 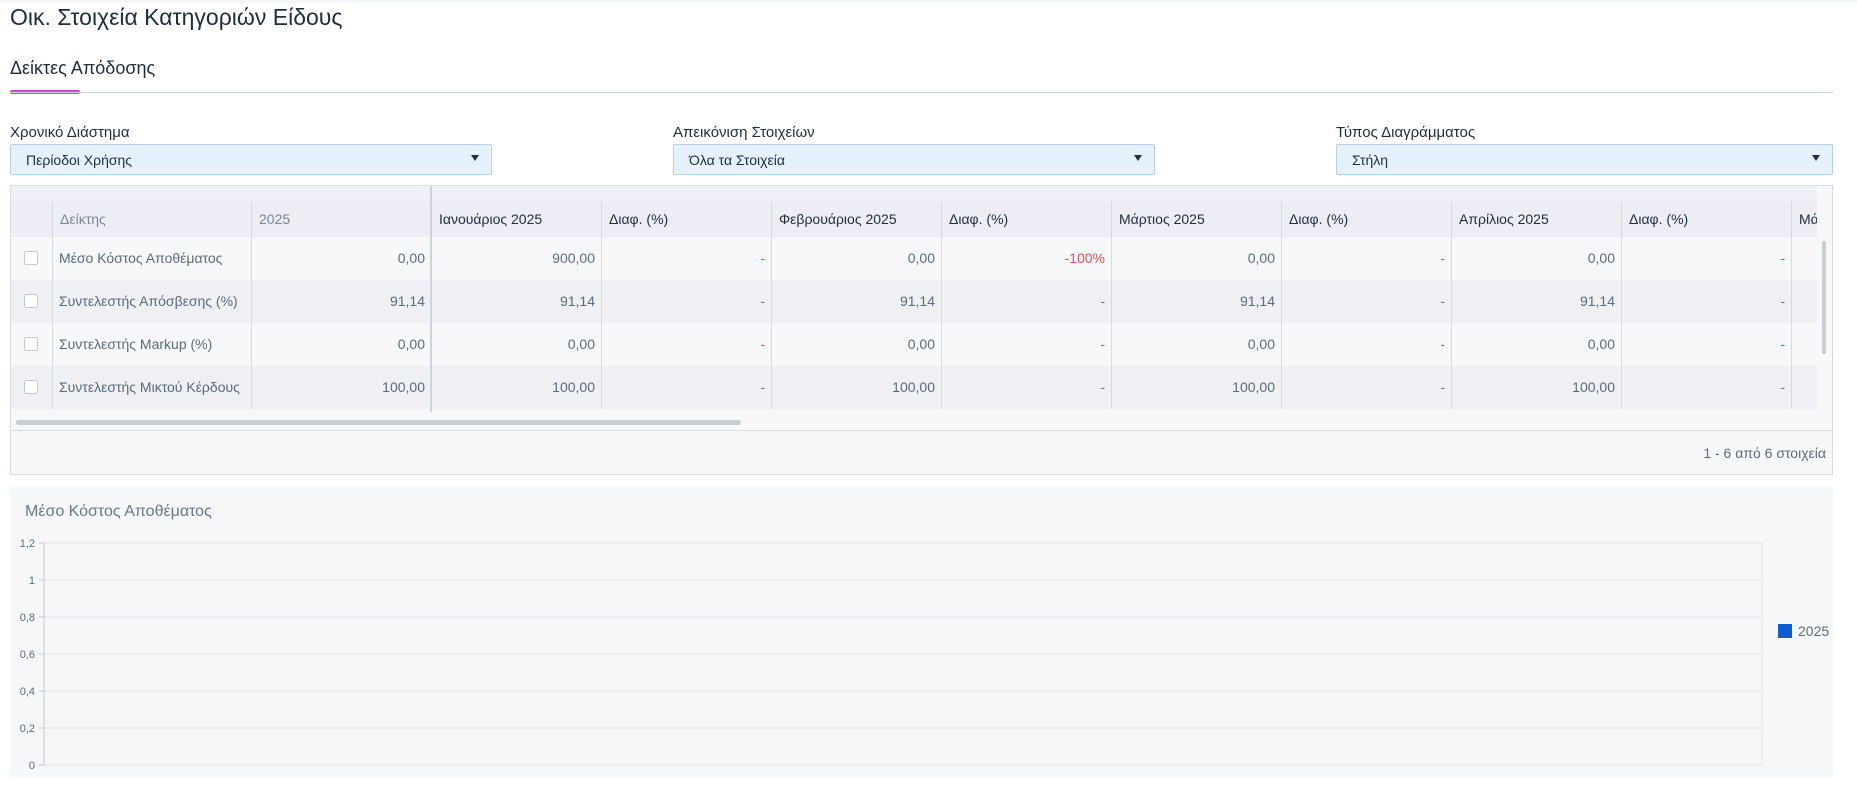 What do you see at coordinates (516, 258) in the screenshot?
I see `value-january: 900,00` at bounding box center [516, 258].